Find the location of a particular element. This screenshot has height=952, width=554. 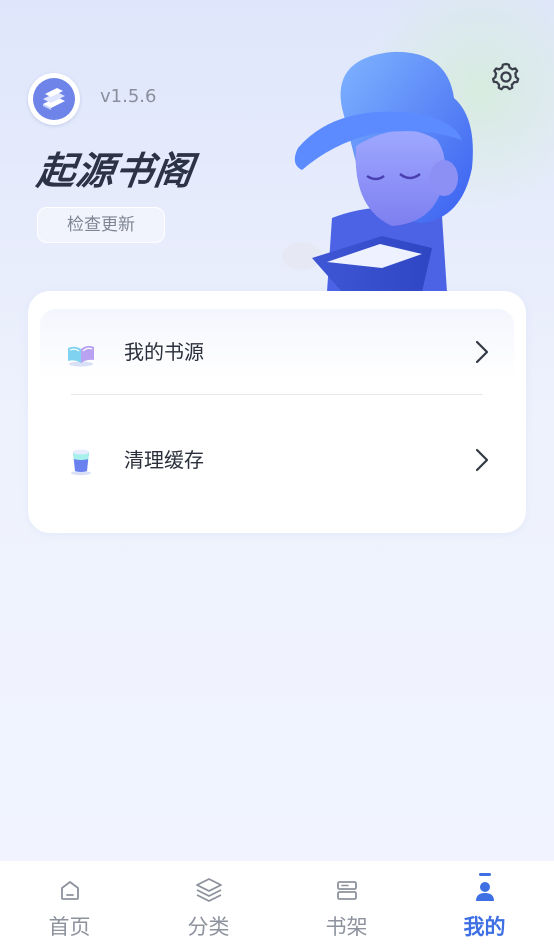

bottom-tab-bar: 首页 分类 书架 我的 is located at coordinates (277, 906).